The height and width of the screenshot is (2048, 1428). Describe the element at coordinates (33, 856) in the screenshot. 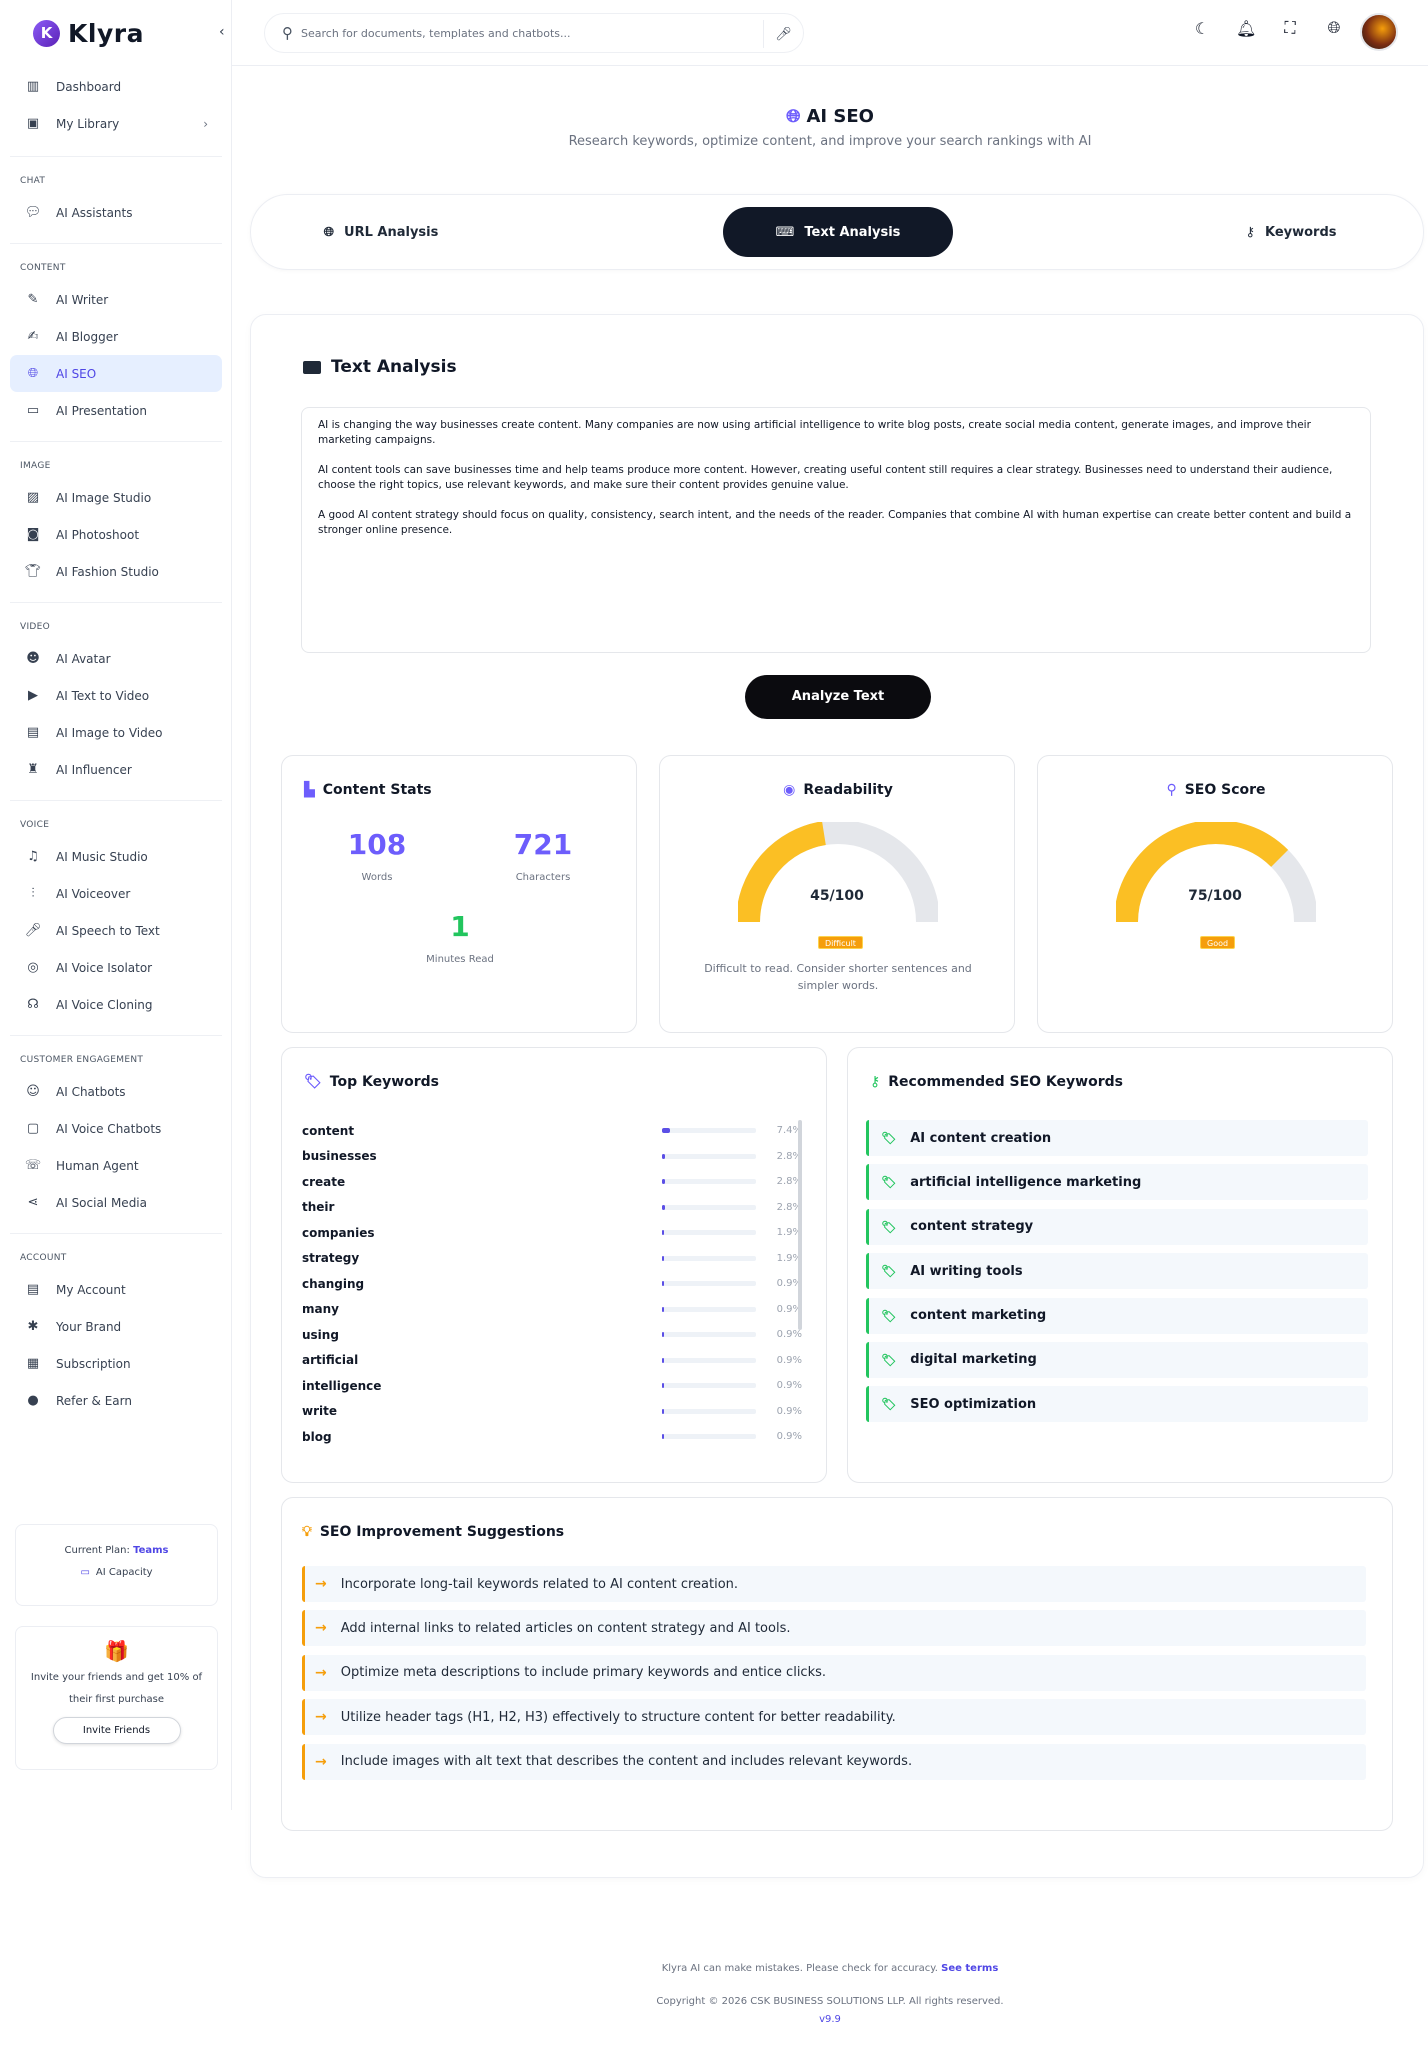

I see `music-icon: ♫` at that location.